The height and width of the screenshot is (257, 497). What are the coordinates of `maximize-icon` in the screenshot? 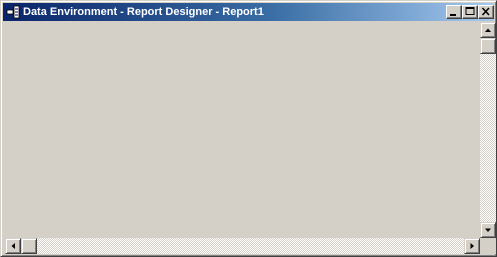 It's located at (470, 11).